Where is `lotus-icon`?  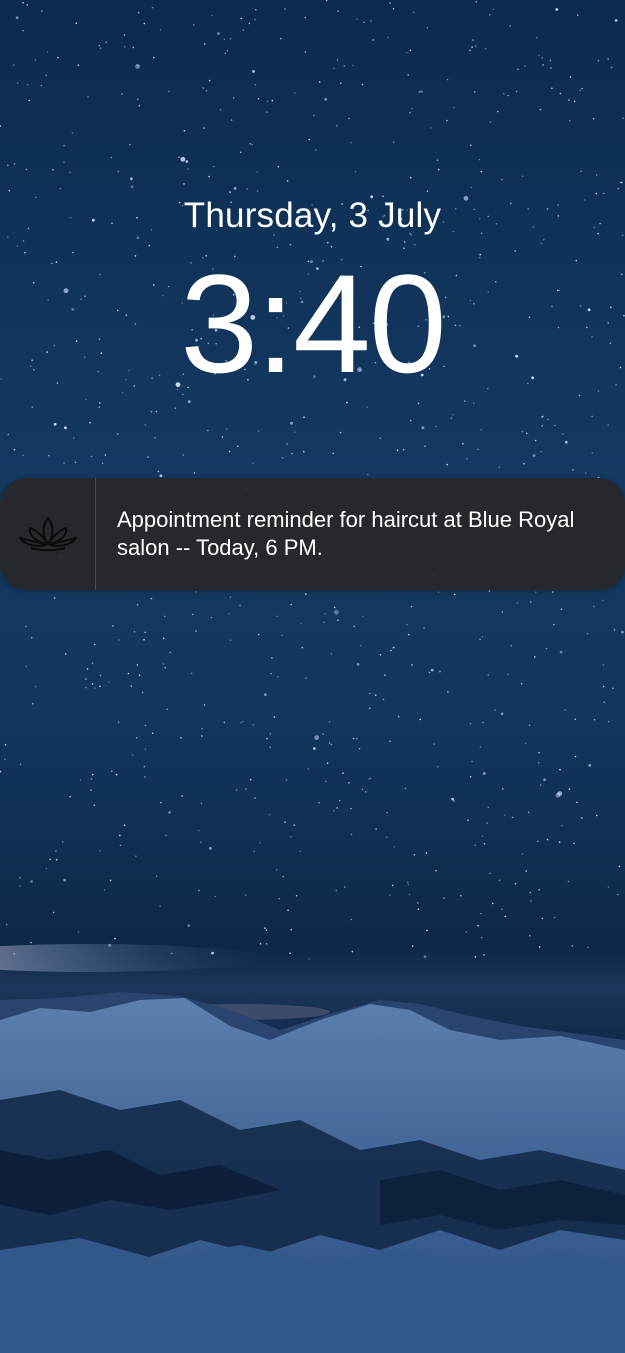
lotus-icon is located at coordinates (47, 534).